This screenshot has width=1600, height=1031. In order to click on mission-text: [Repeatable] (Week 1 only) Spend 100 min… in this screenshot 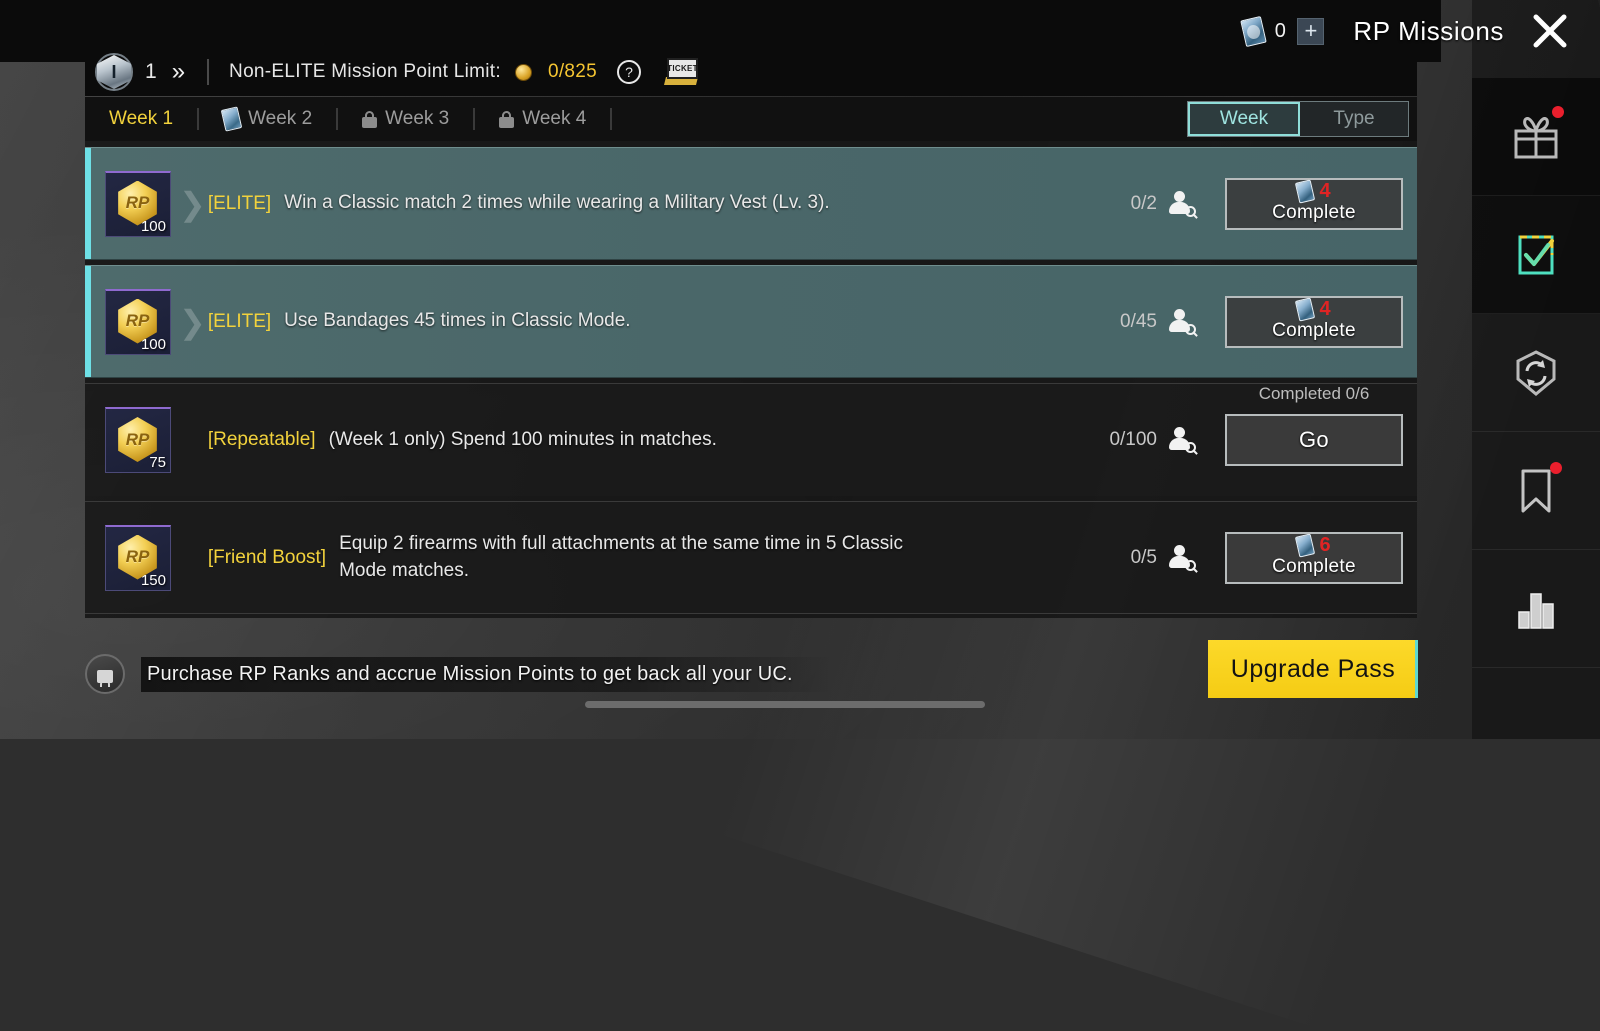, I will do `click(643, 440)`.